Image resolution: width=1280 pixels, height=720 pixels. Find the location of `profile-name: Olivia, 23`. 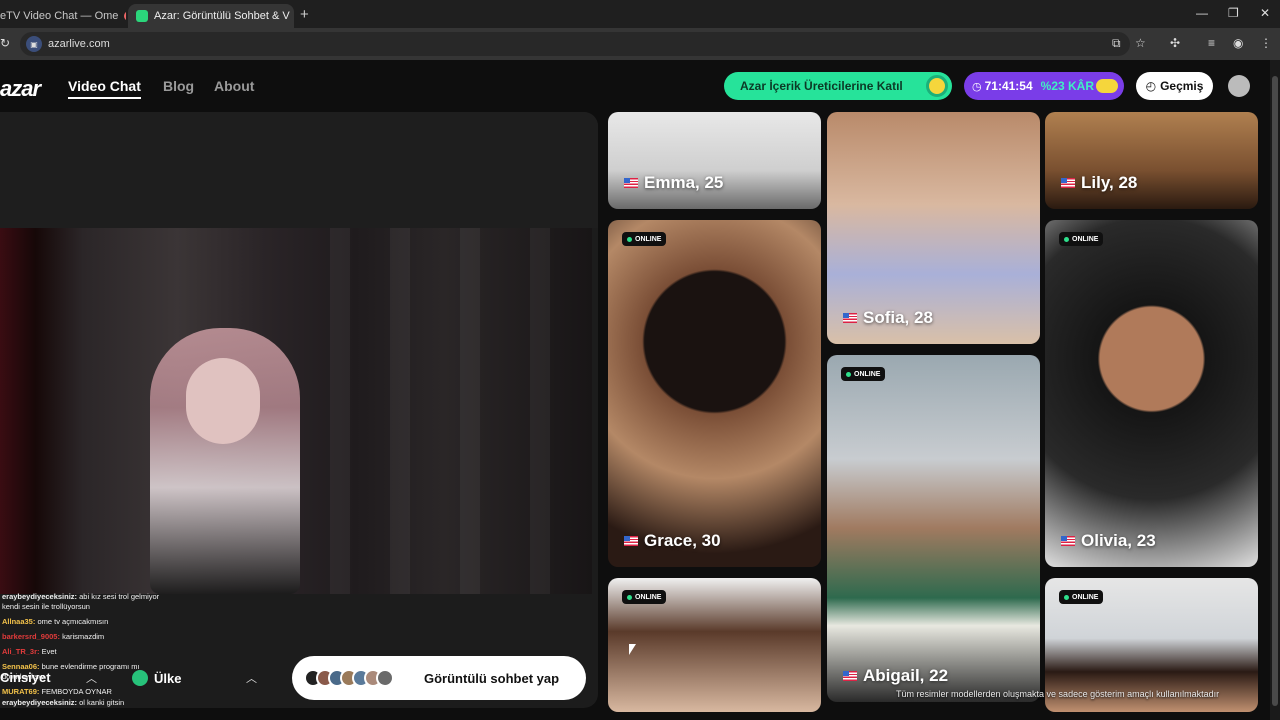

profile-name: Olivia, 23 is located at coordinates (1108, 541).